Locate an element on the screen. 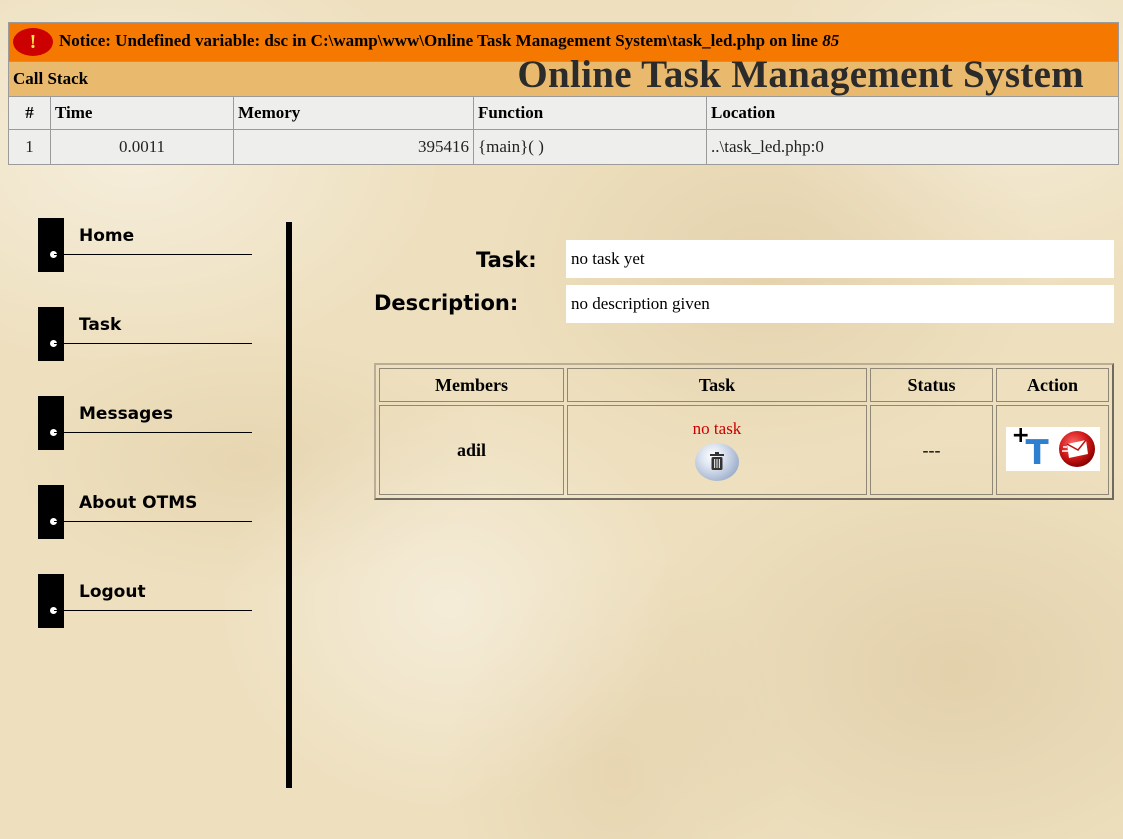 The image size is (1123, 839). member-status: --- is located at coordinates (931, 449).